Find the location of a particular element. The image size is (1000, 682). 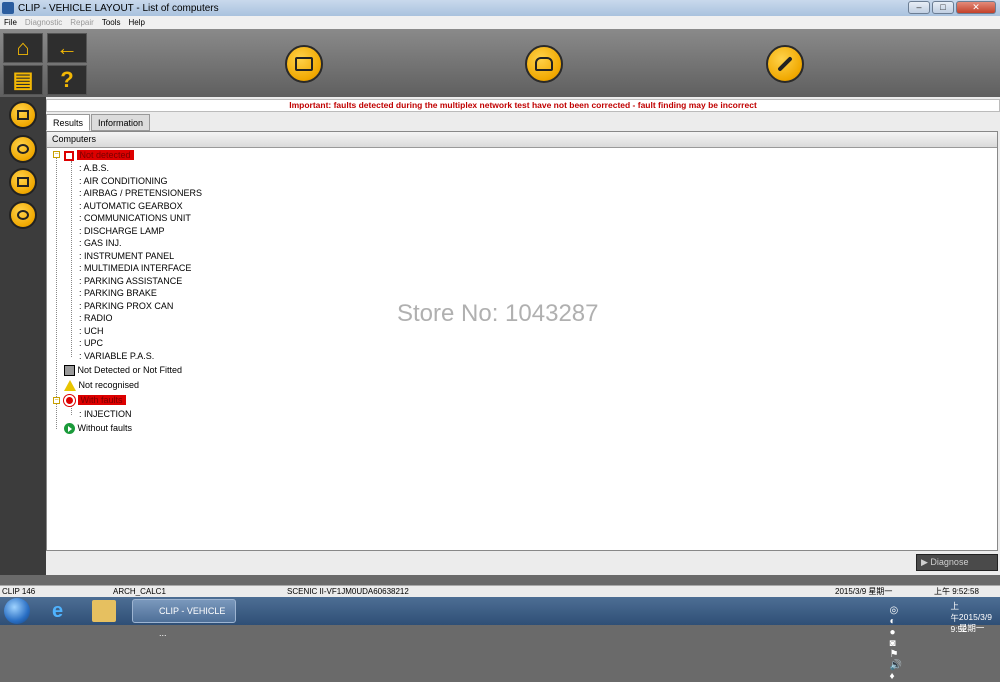

diagnose-button: ▶ Diagnose is located at coordinates (957, 562).